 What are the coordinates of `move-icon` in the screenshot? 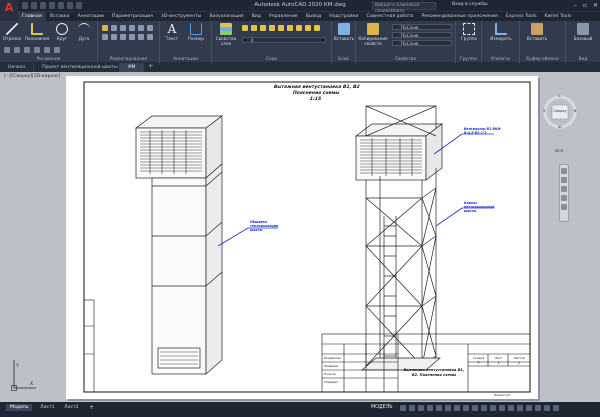 It's located at (105, 28).